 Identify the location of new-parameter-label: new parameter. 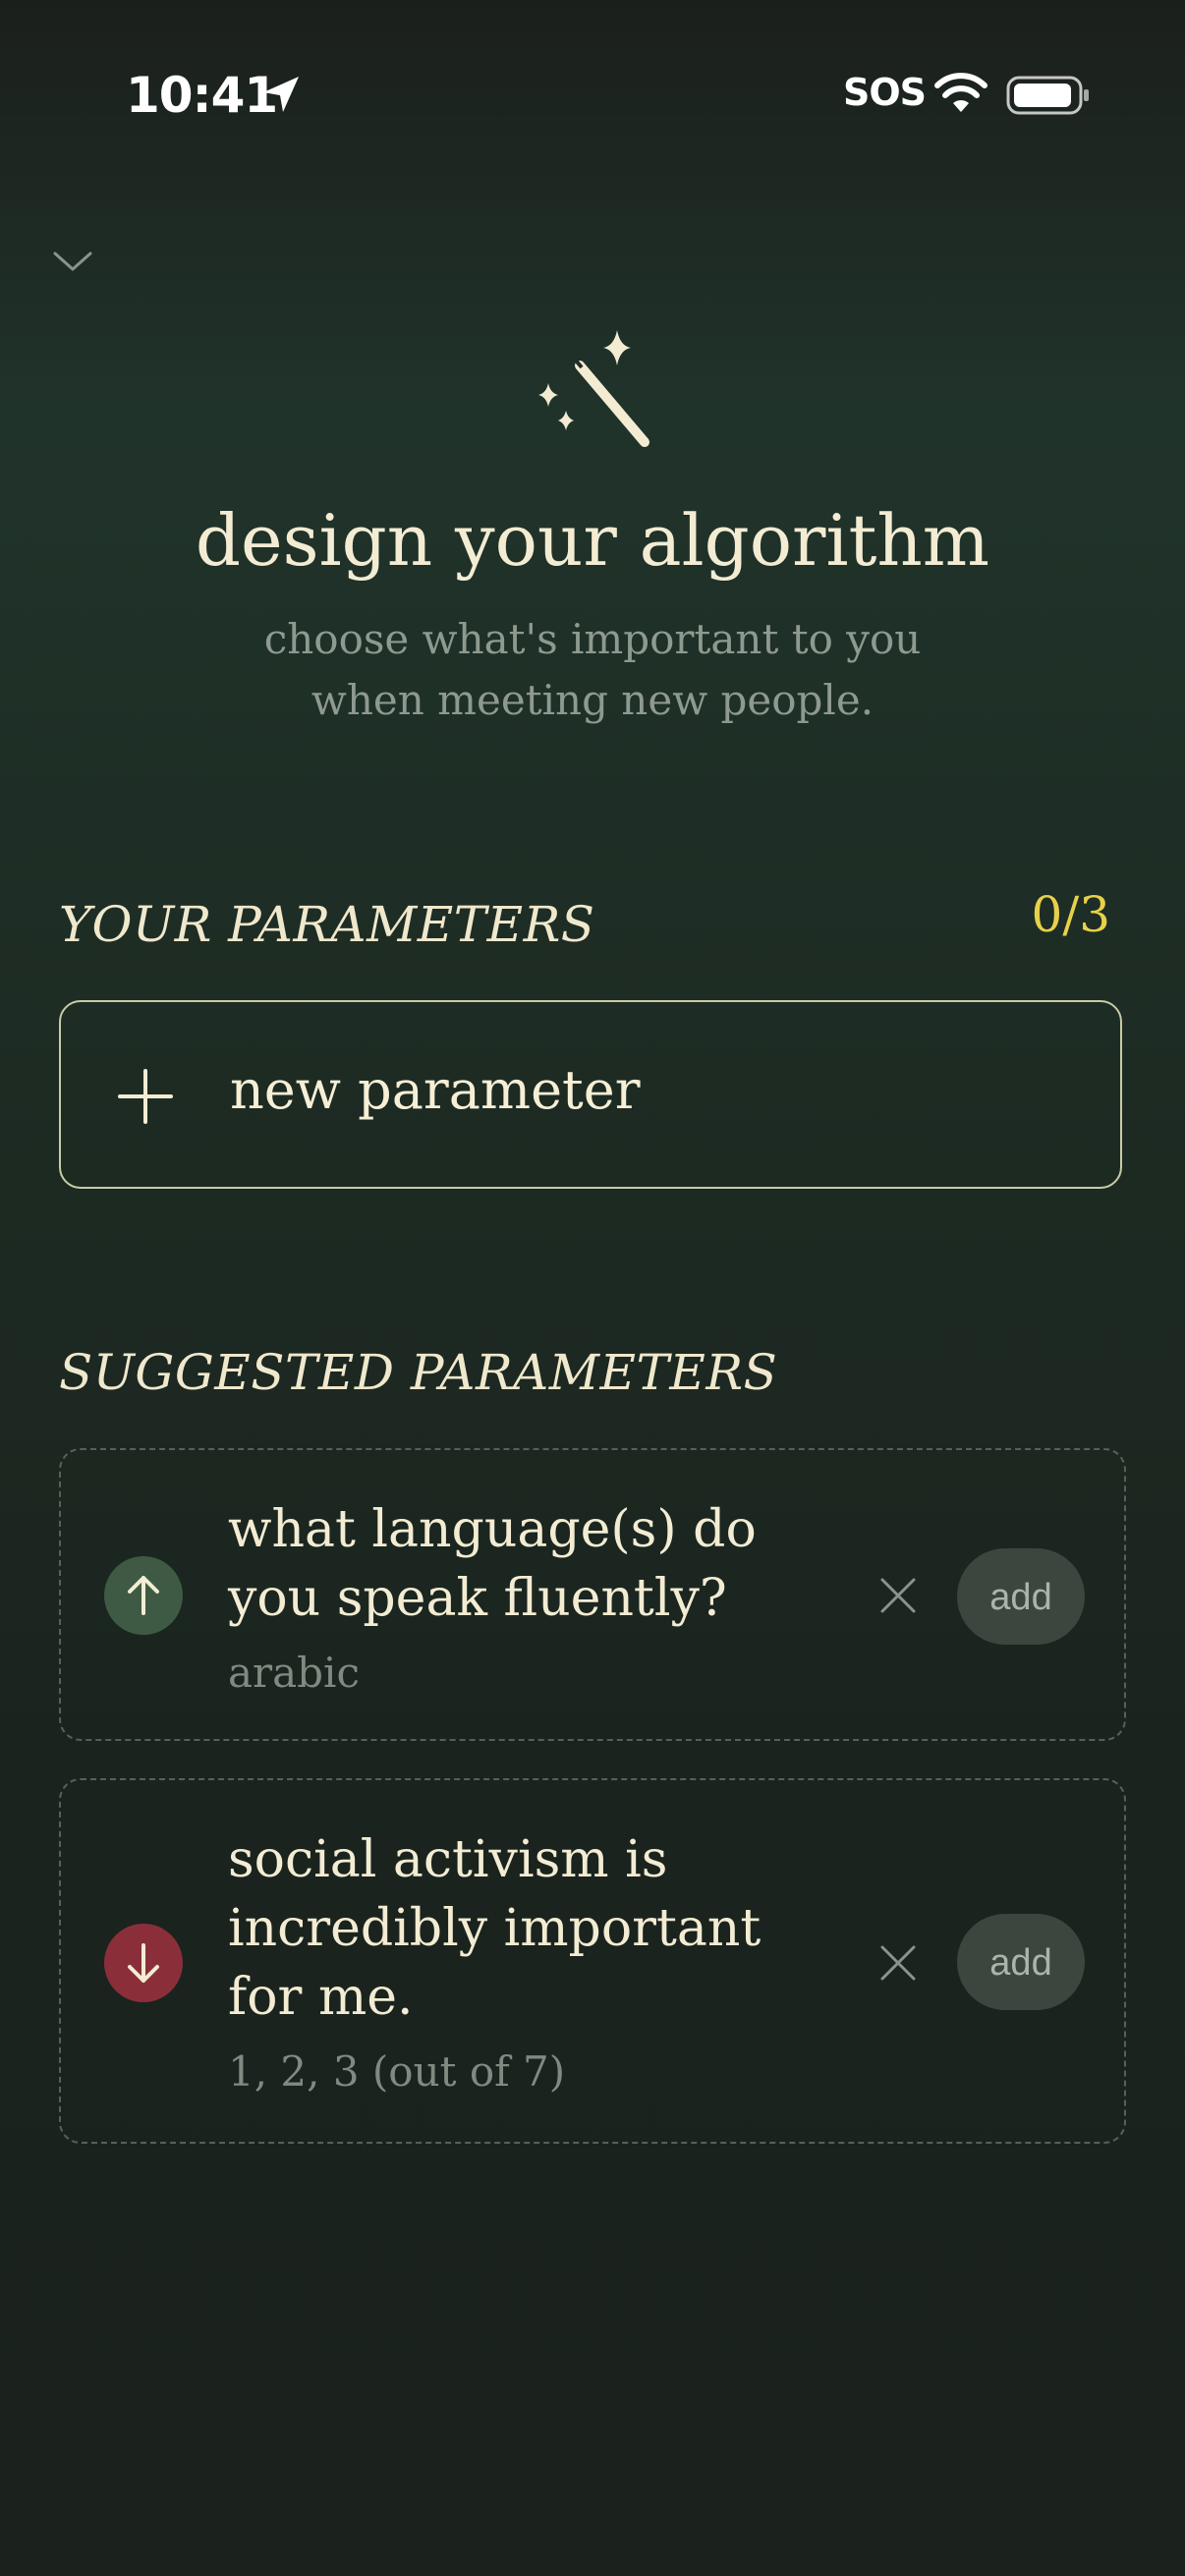
(436, 1090).